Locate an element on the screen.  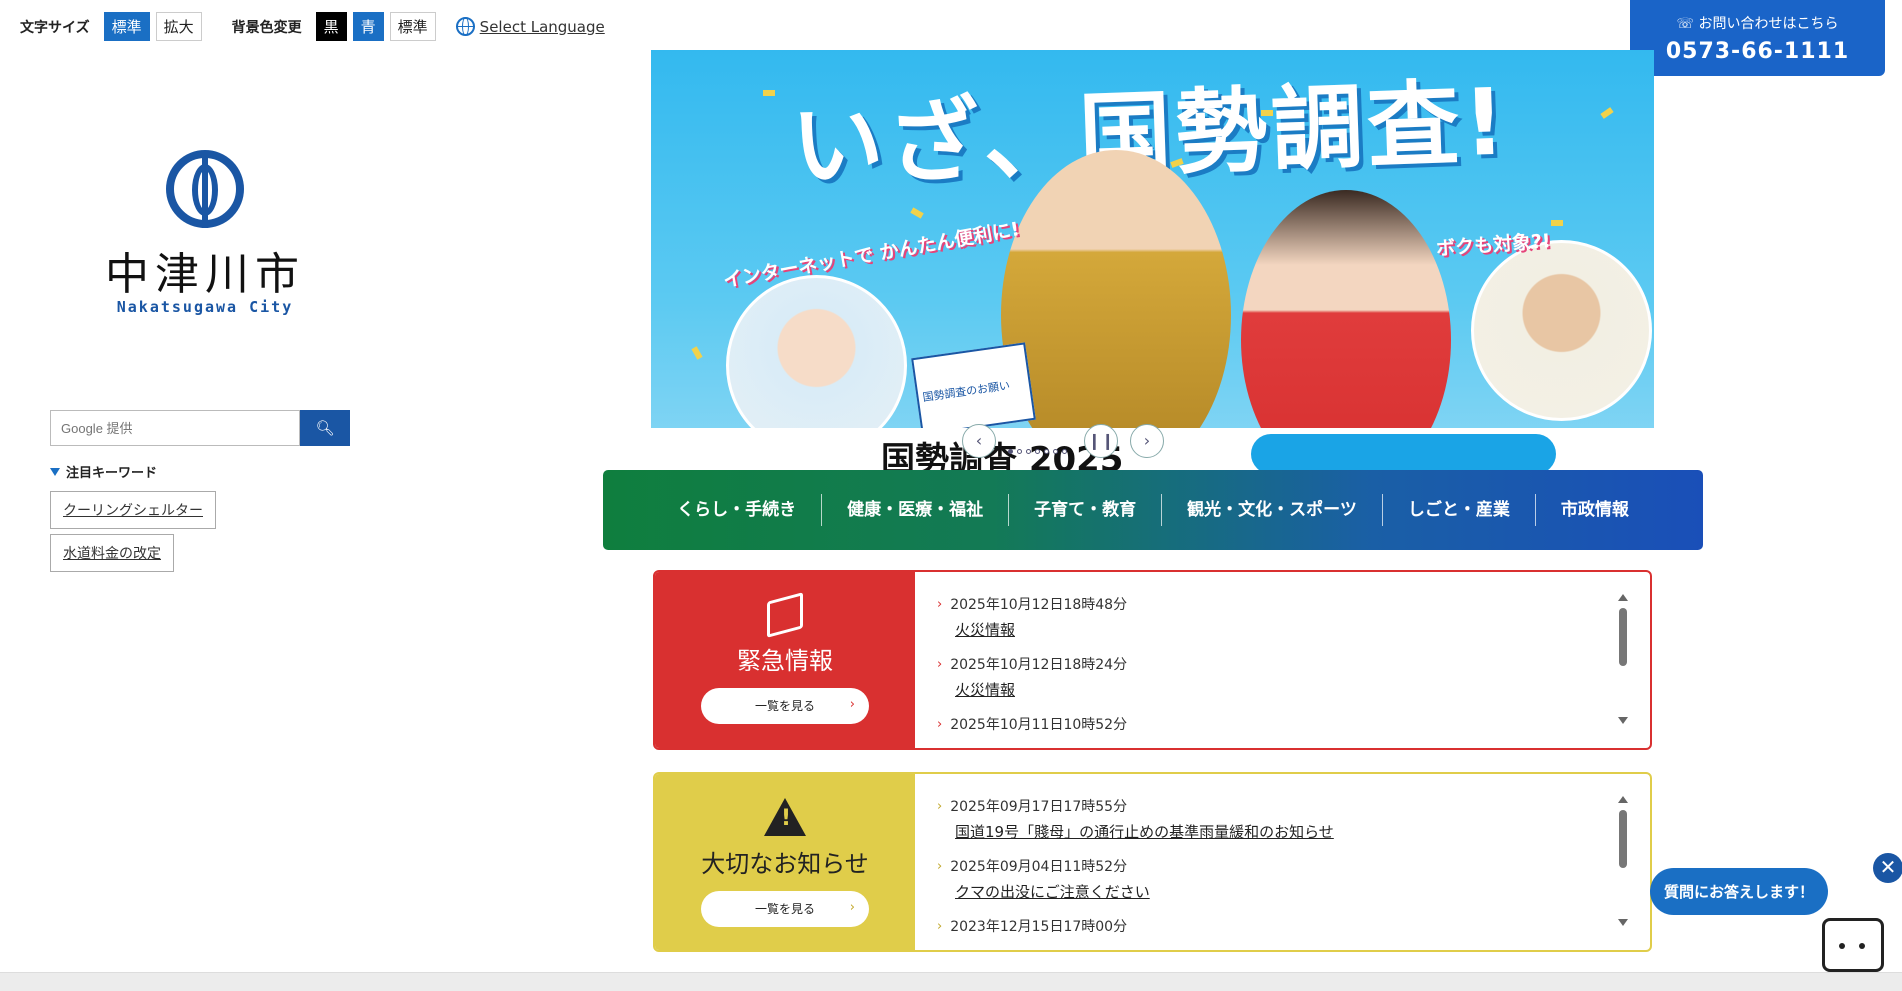
list-item: › 2023年12月15日17時00分 is located at coordinates (1032, 927).